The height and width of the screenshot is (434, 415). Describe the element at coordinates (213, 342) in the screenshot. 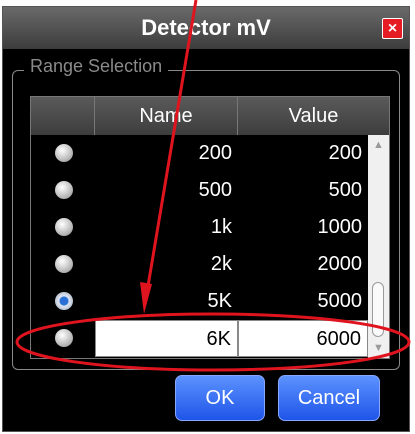

I see `annotation-ellipse` at that location.